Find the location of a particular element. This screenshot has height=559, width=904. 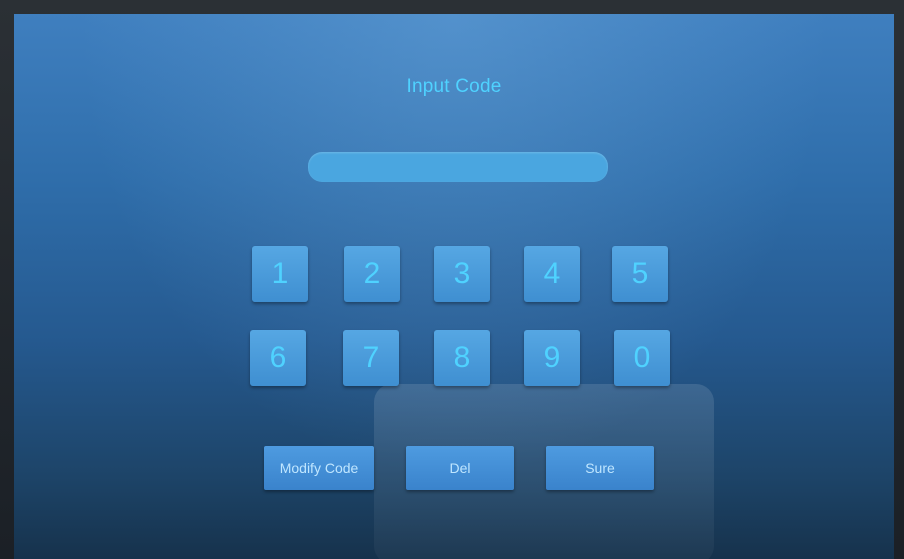

key-8: 8 is located at coordinates (462, 358).